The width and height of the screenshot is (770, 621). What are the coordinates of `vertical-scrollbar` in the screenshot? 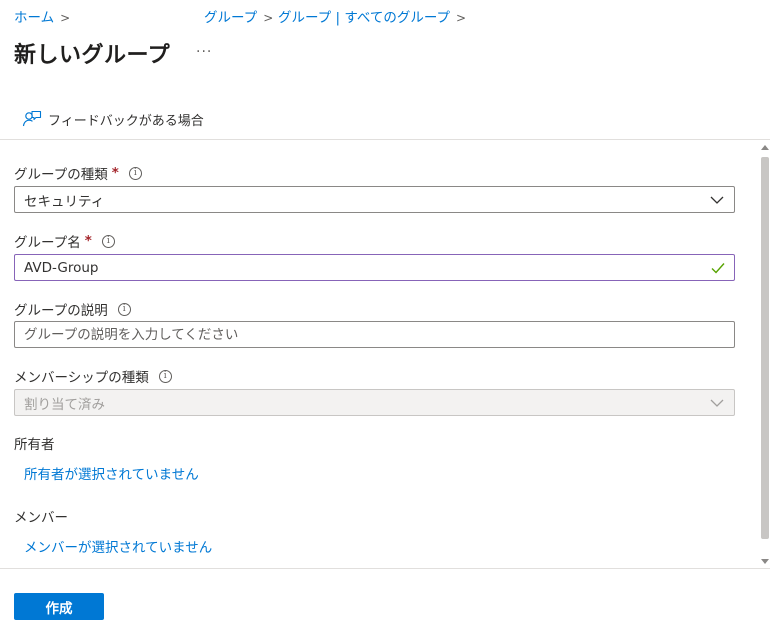 It's located at (765, 355).